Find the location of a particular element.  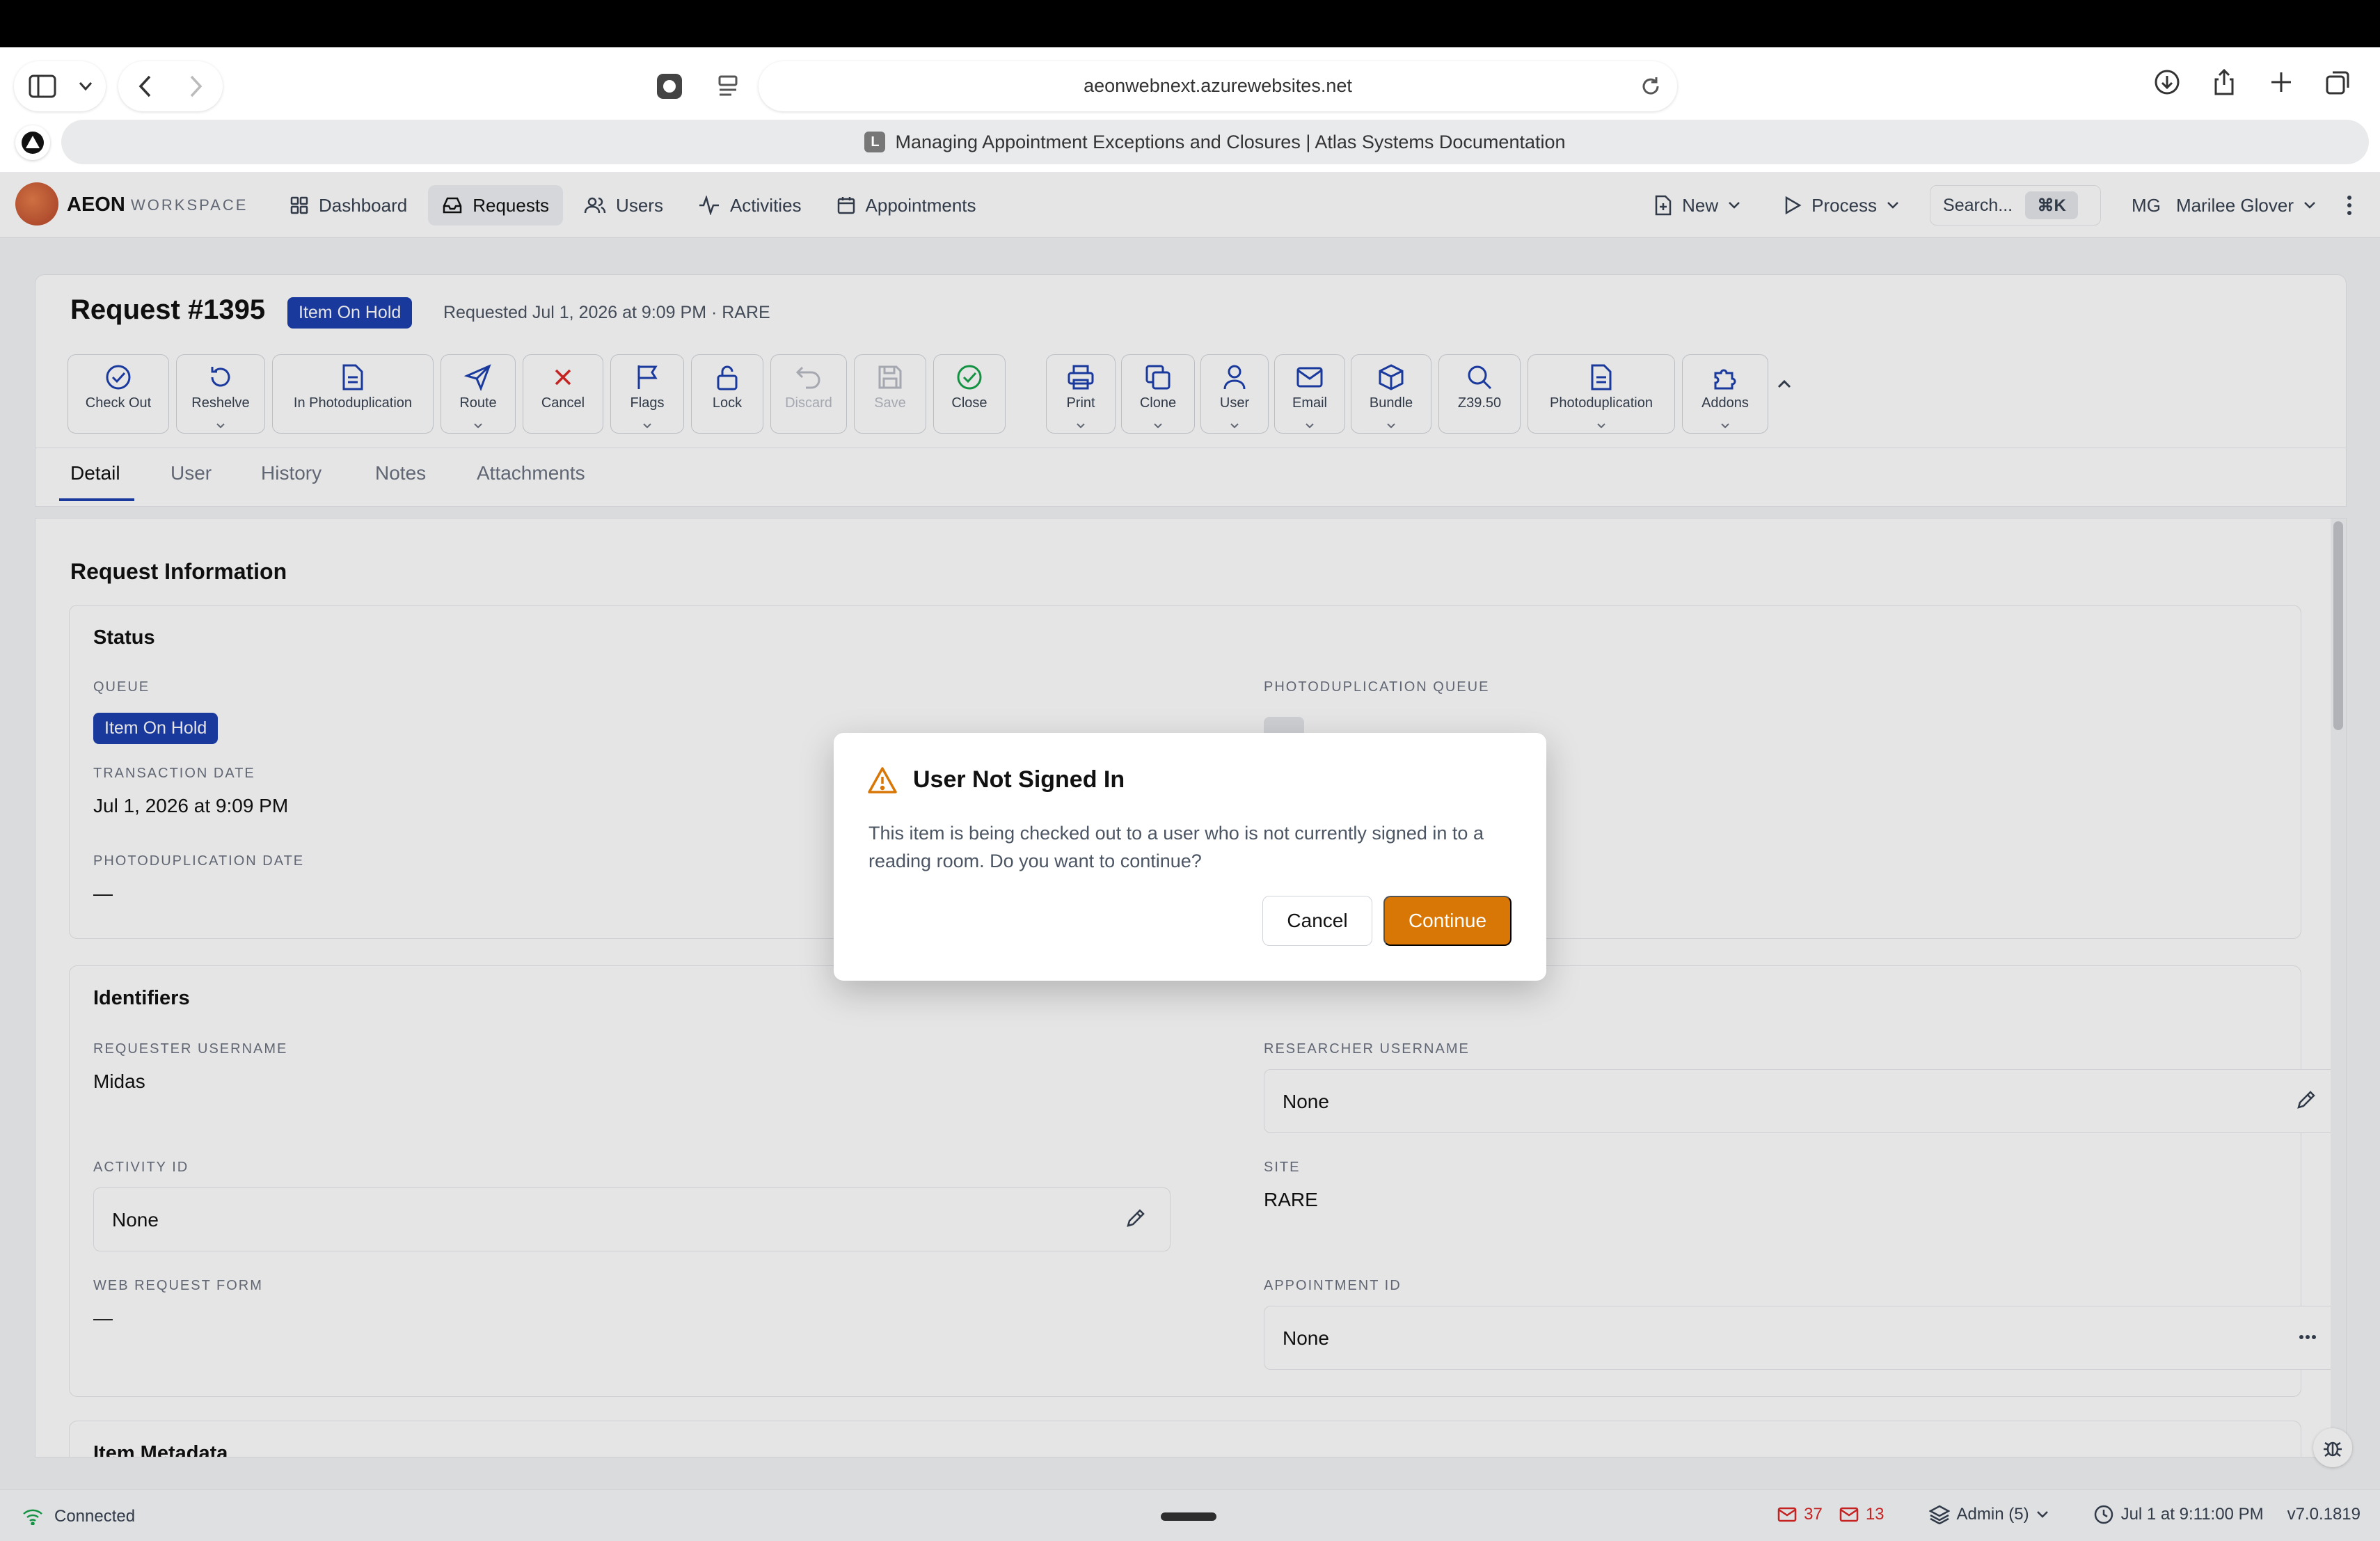

address-bar: aeonwebnext.azurewebsites.net is located at coordinates (1218, 86).